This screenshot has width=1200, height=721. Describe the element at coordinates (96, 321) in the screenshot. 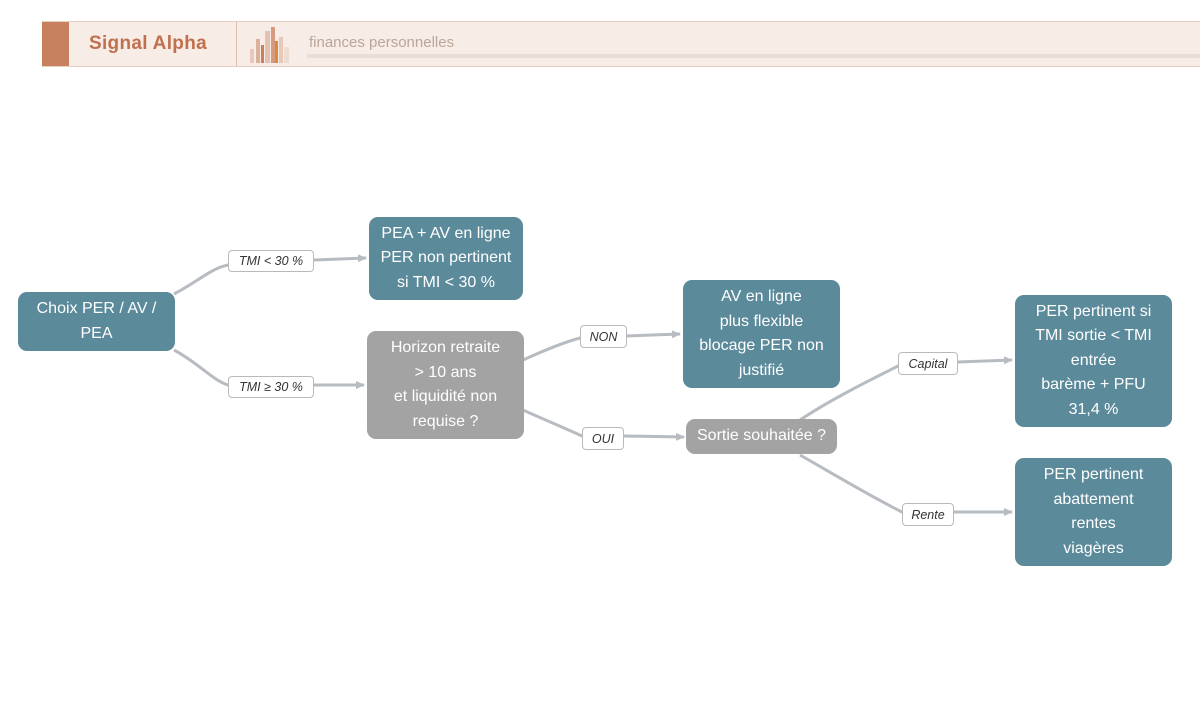

I see `node-choix-per-av-pea: Choix PER / AV / PEA` at that location.